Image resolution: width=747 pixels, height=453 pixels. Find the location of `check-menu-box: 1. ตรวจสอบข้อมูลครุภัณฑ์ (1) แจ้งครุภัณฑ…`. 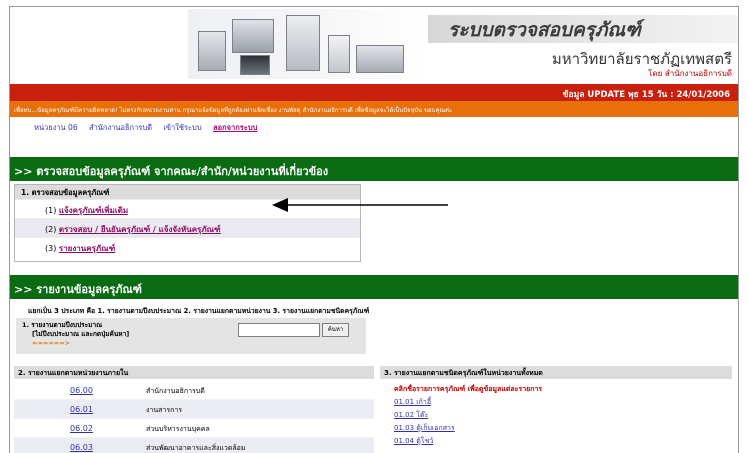

check-menu-box: 1. ตรวจสอบข้อมูลครุภัณฑ์ (1) แจ้งครุภัณฑ… is located at coordinates (187, 223).